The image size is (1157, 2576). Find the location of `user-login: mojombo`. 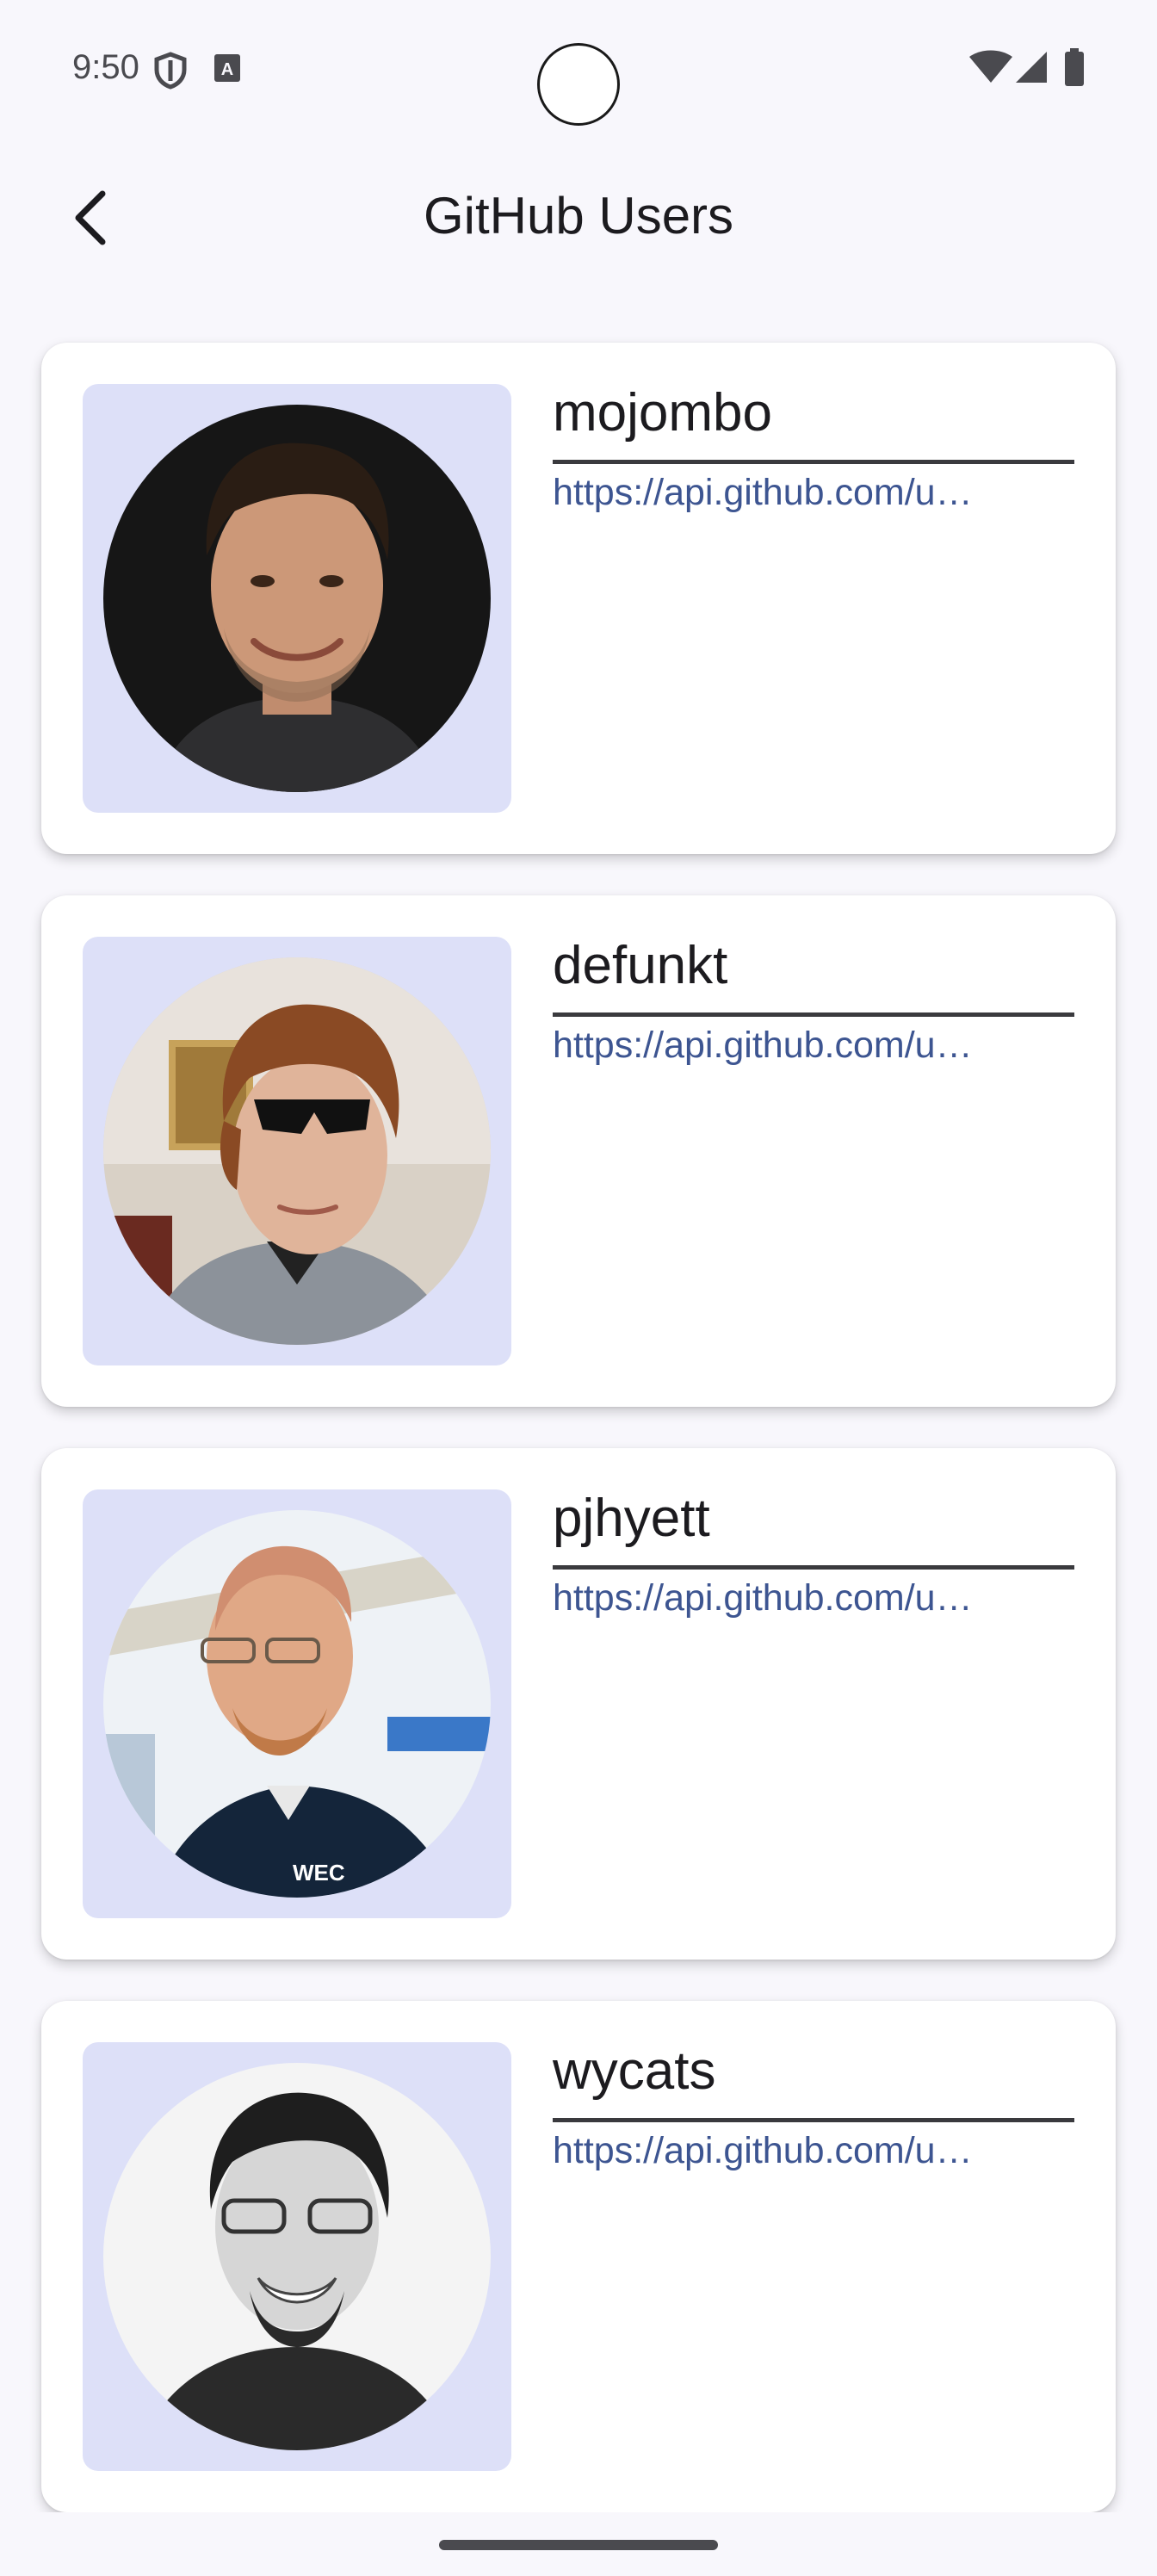

user-login: mojombo is located at coordinates (813, 422).